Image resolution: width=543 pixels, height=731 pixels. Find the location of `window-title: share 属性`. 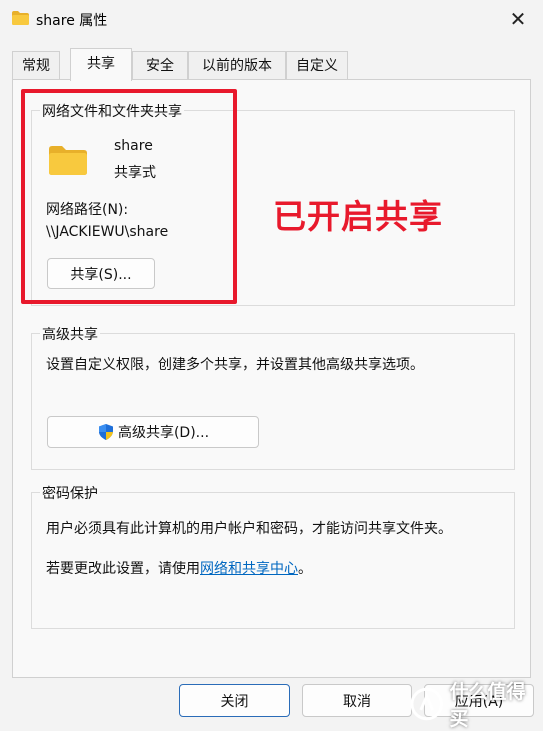

window-title: share 属性 is located at coordinates (72, 21).